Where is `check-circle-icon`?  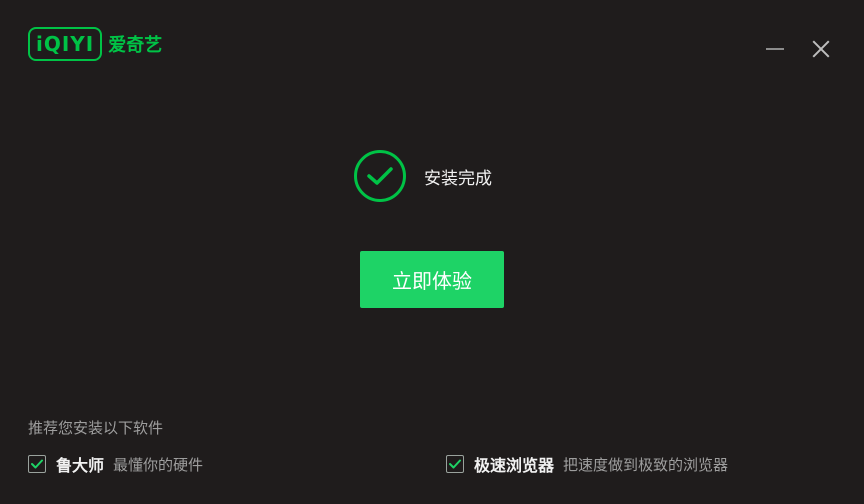 check-circle-icon is located at coordinates (380, 176).